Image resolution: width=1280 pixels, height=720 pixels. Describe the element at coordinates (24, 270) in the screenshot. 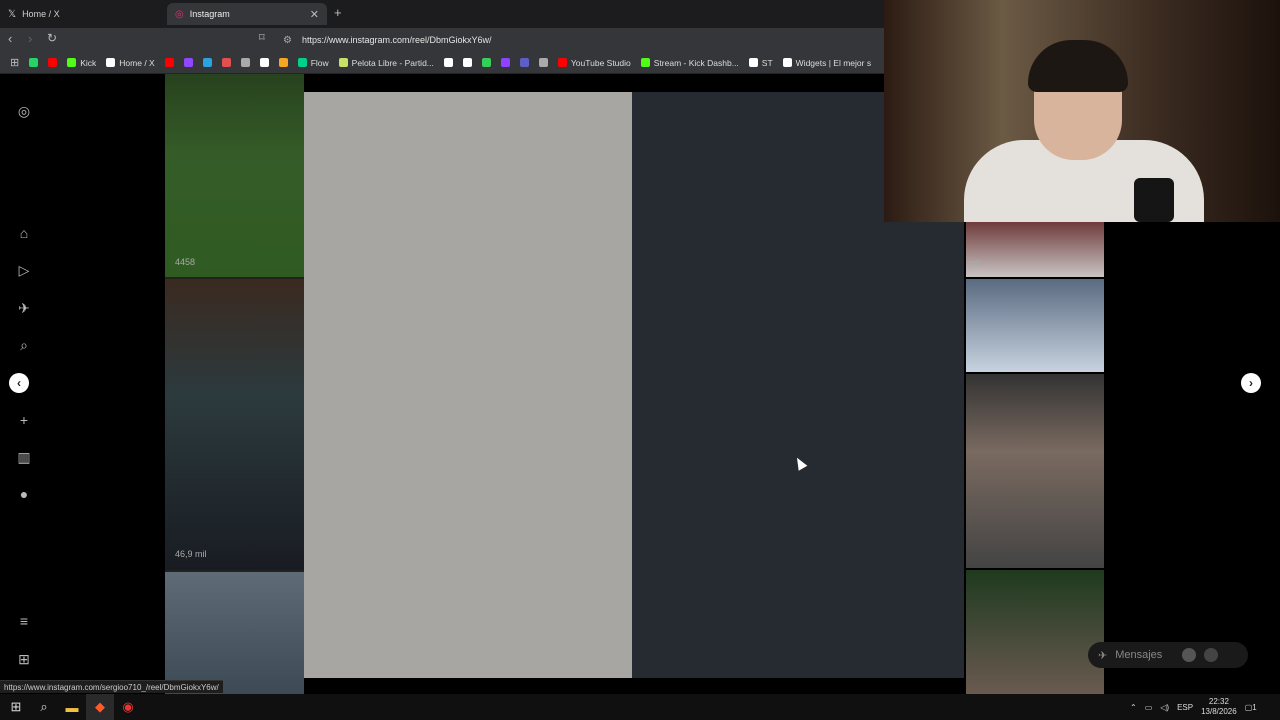

I see `reels-icon: ▷` at that location.